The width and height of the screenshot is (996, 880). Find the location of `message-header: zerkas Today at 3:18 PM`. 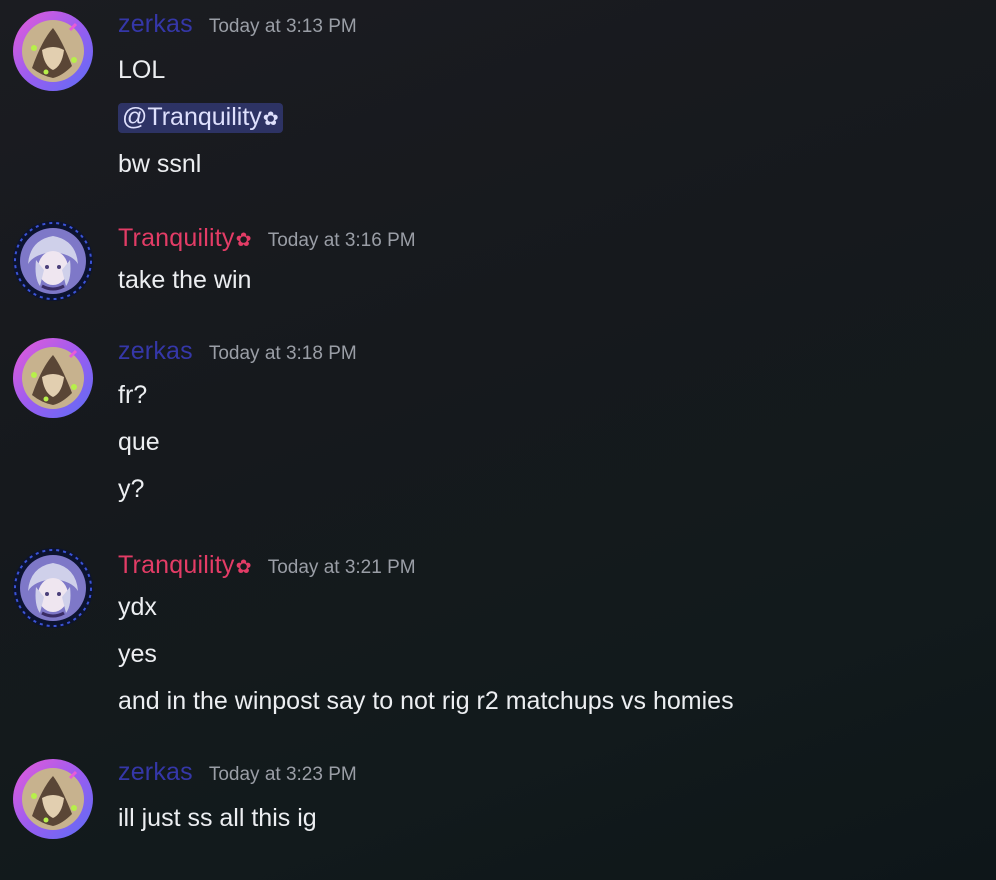

message-header: zerkas Today at 3:18 PM is located at coordinates (237, 353).